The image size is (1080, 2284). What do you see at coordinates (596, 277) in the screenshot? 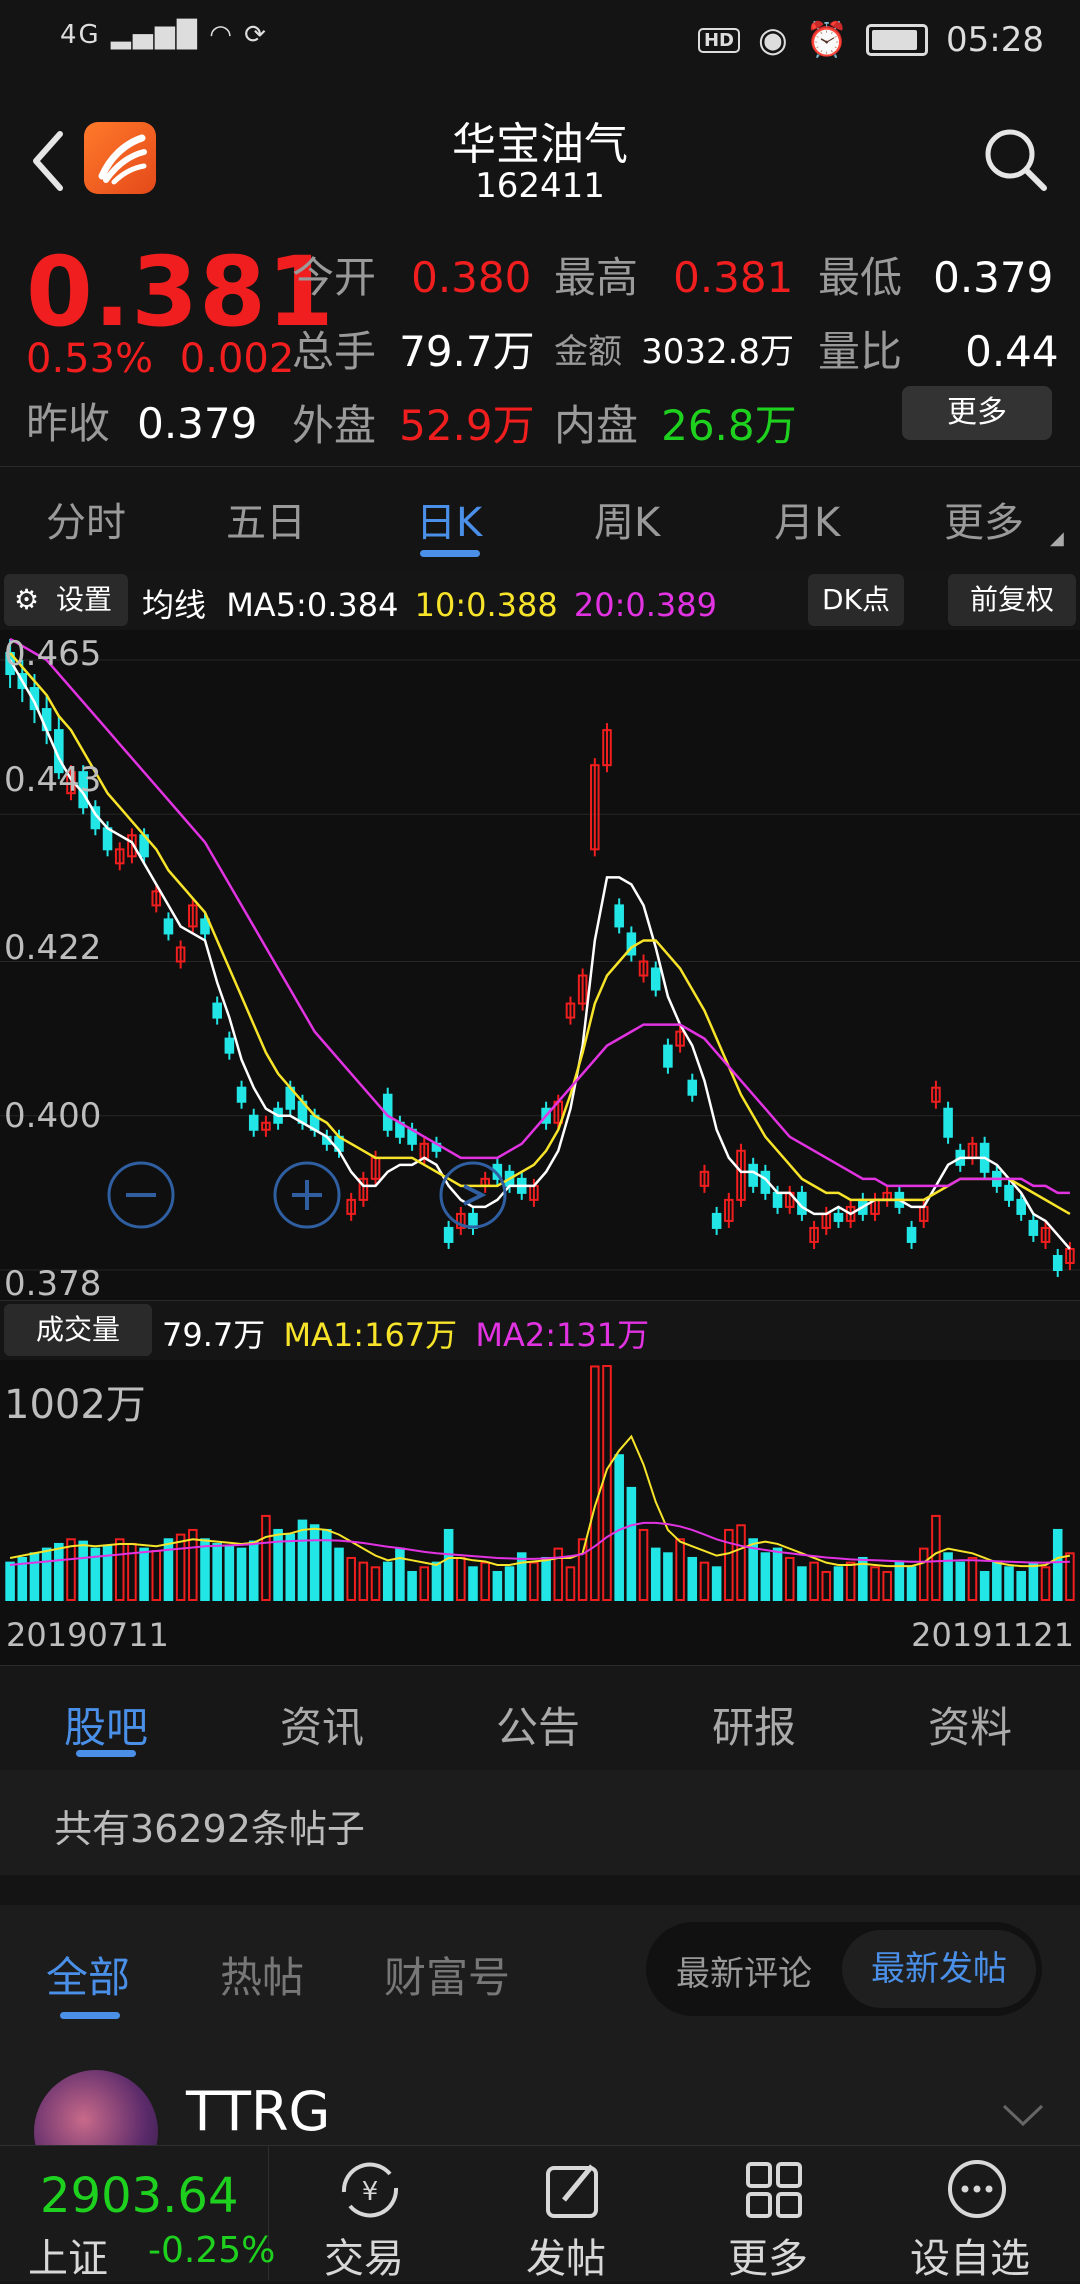
I see `high-label: 最高` at bounding box center [596, 277].